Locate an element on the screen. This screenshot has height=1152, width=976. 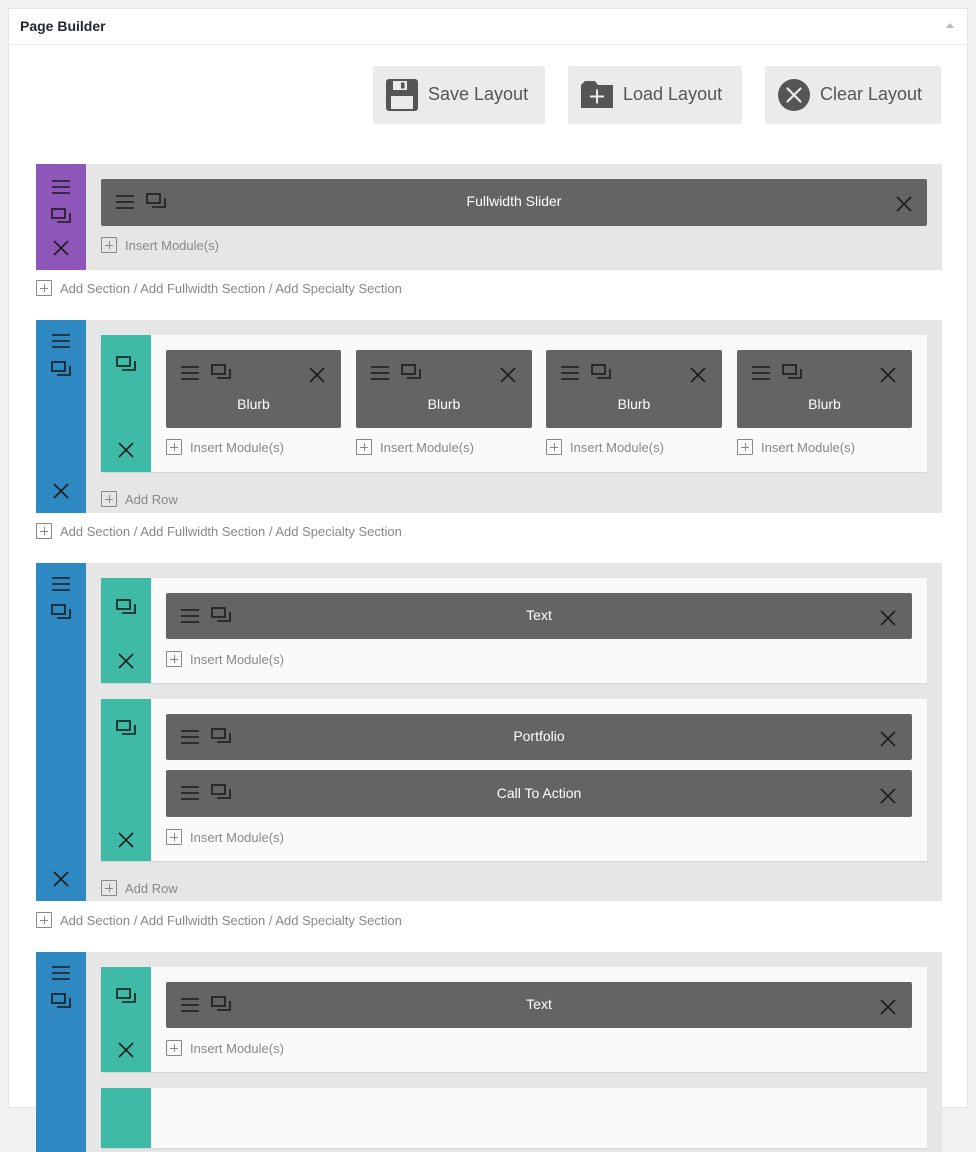
module-title: Fullwidth Slider is located at coordinates (514, 201).